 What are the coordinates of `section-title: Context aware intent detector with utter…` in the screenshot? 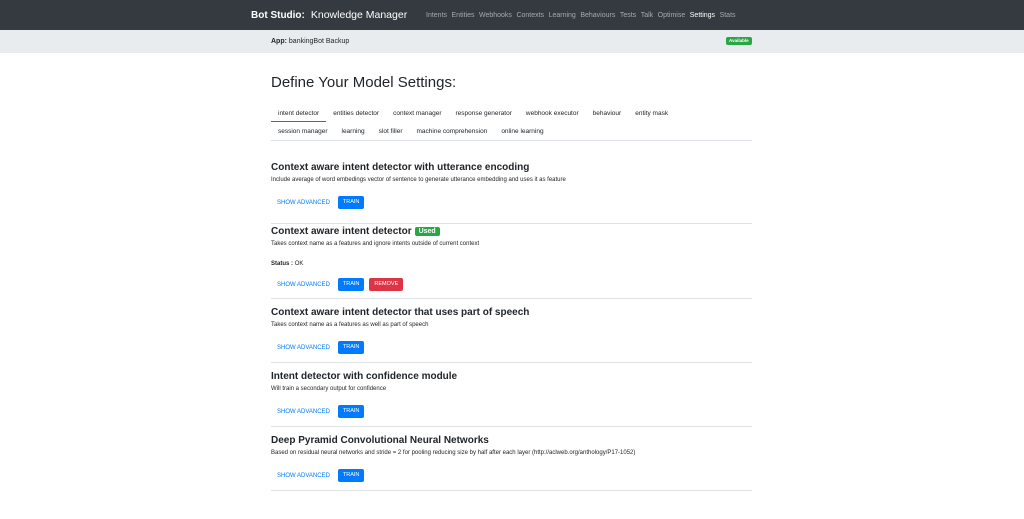 It's located at (400, 167).